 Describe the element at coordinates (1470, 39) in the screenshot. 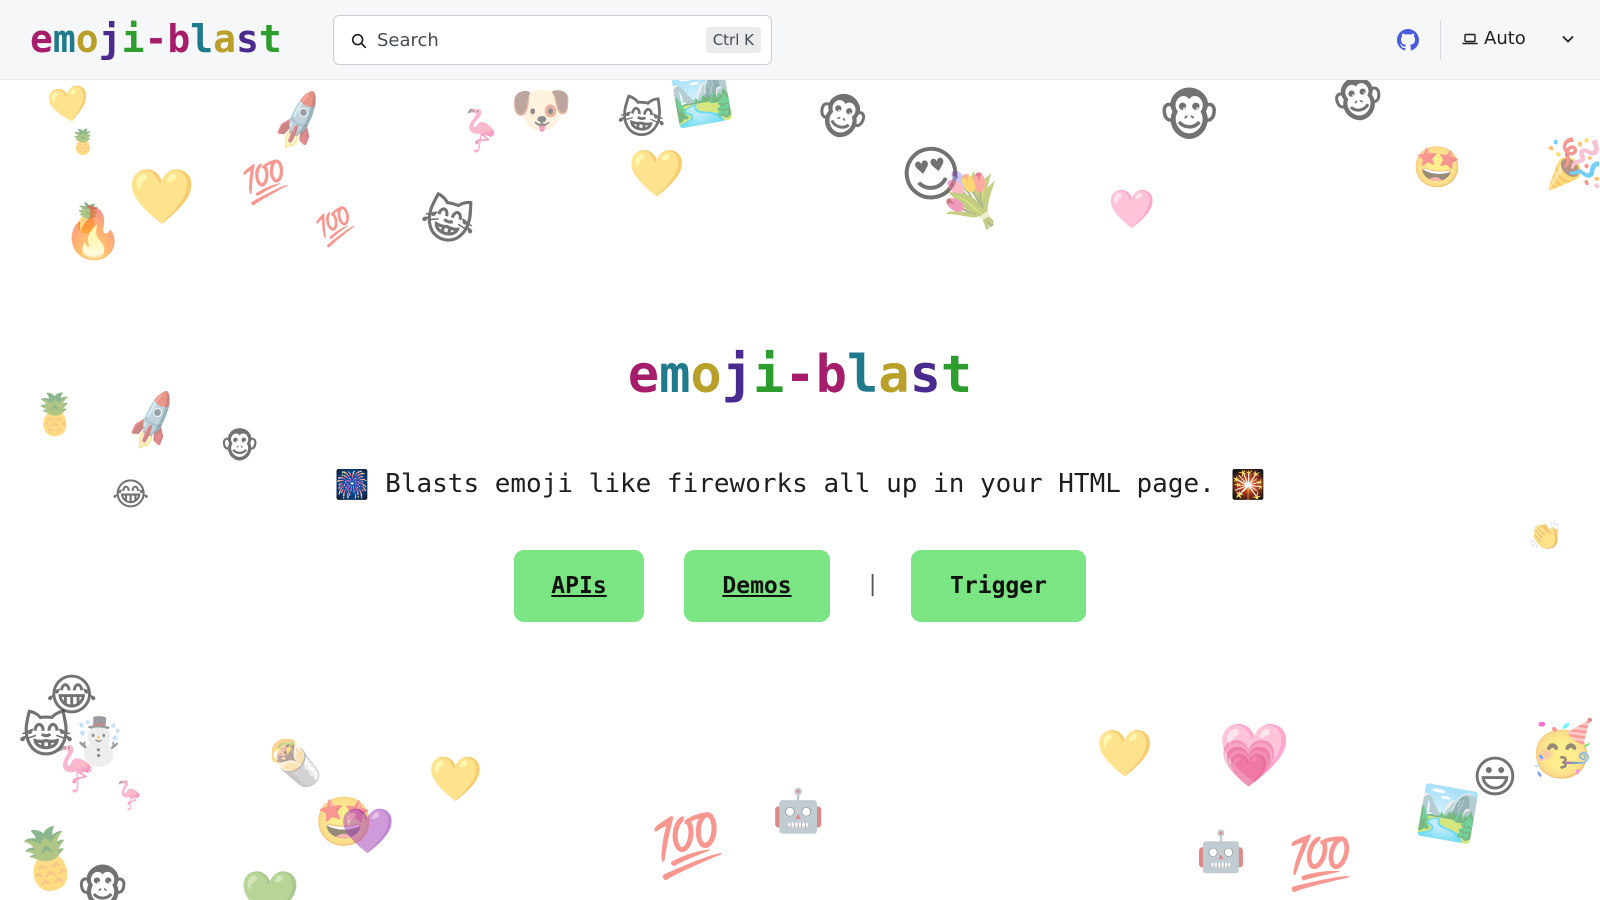

I see `laptop-icon` at that location.